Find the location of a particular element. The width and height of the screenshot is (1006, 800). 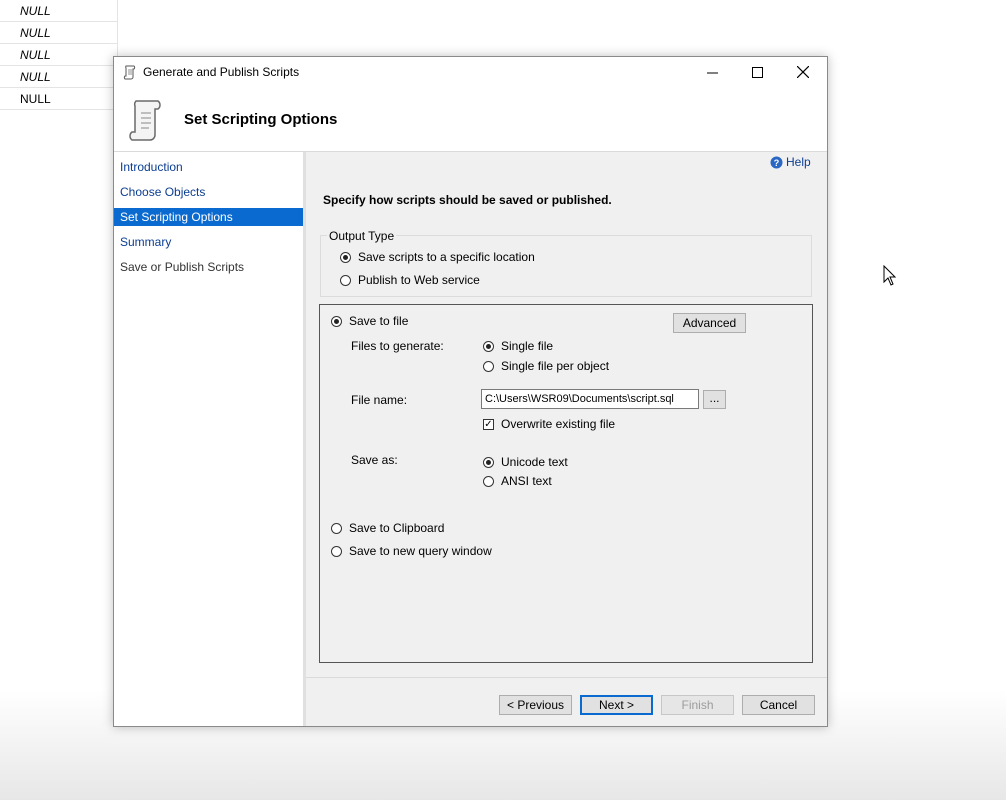

output-type-group is located at coordinates (566, 266).